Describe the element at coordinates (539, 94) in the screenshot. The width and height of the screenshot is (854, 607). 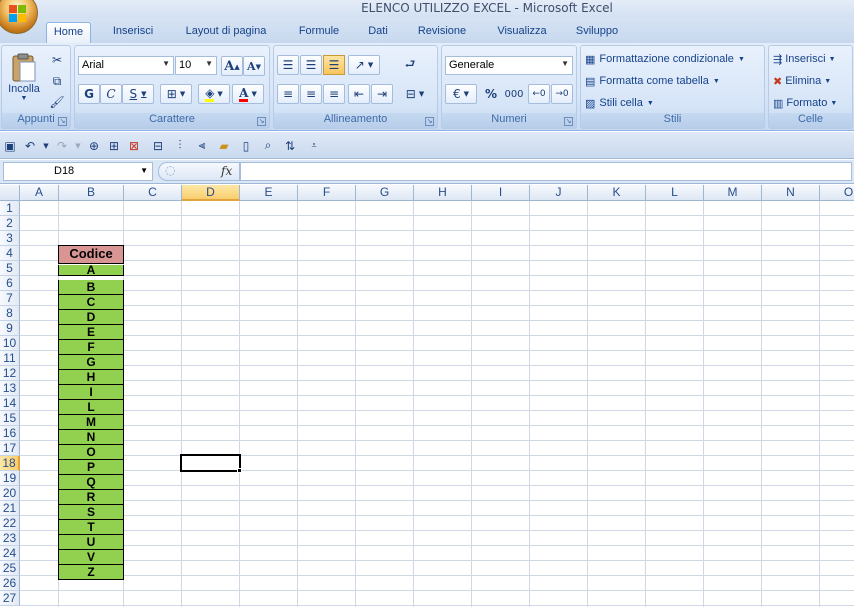
I see `increase-decimal-icon: ←0` at that location.